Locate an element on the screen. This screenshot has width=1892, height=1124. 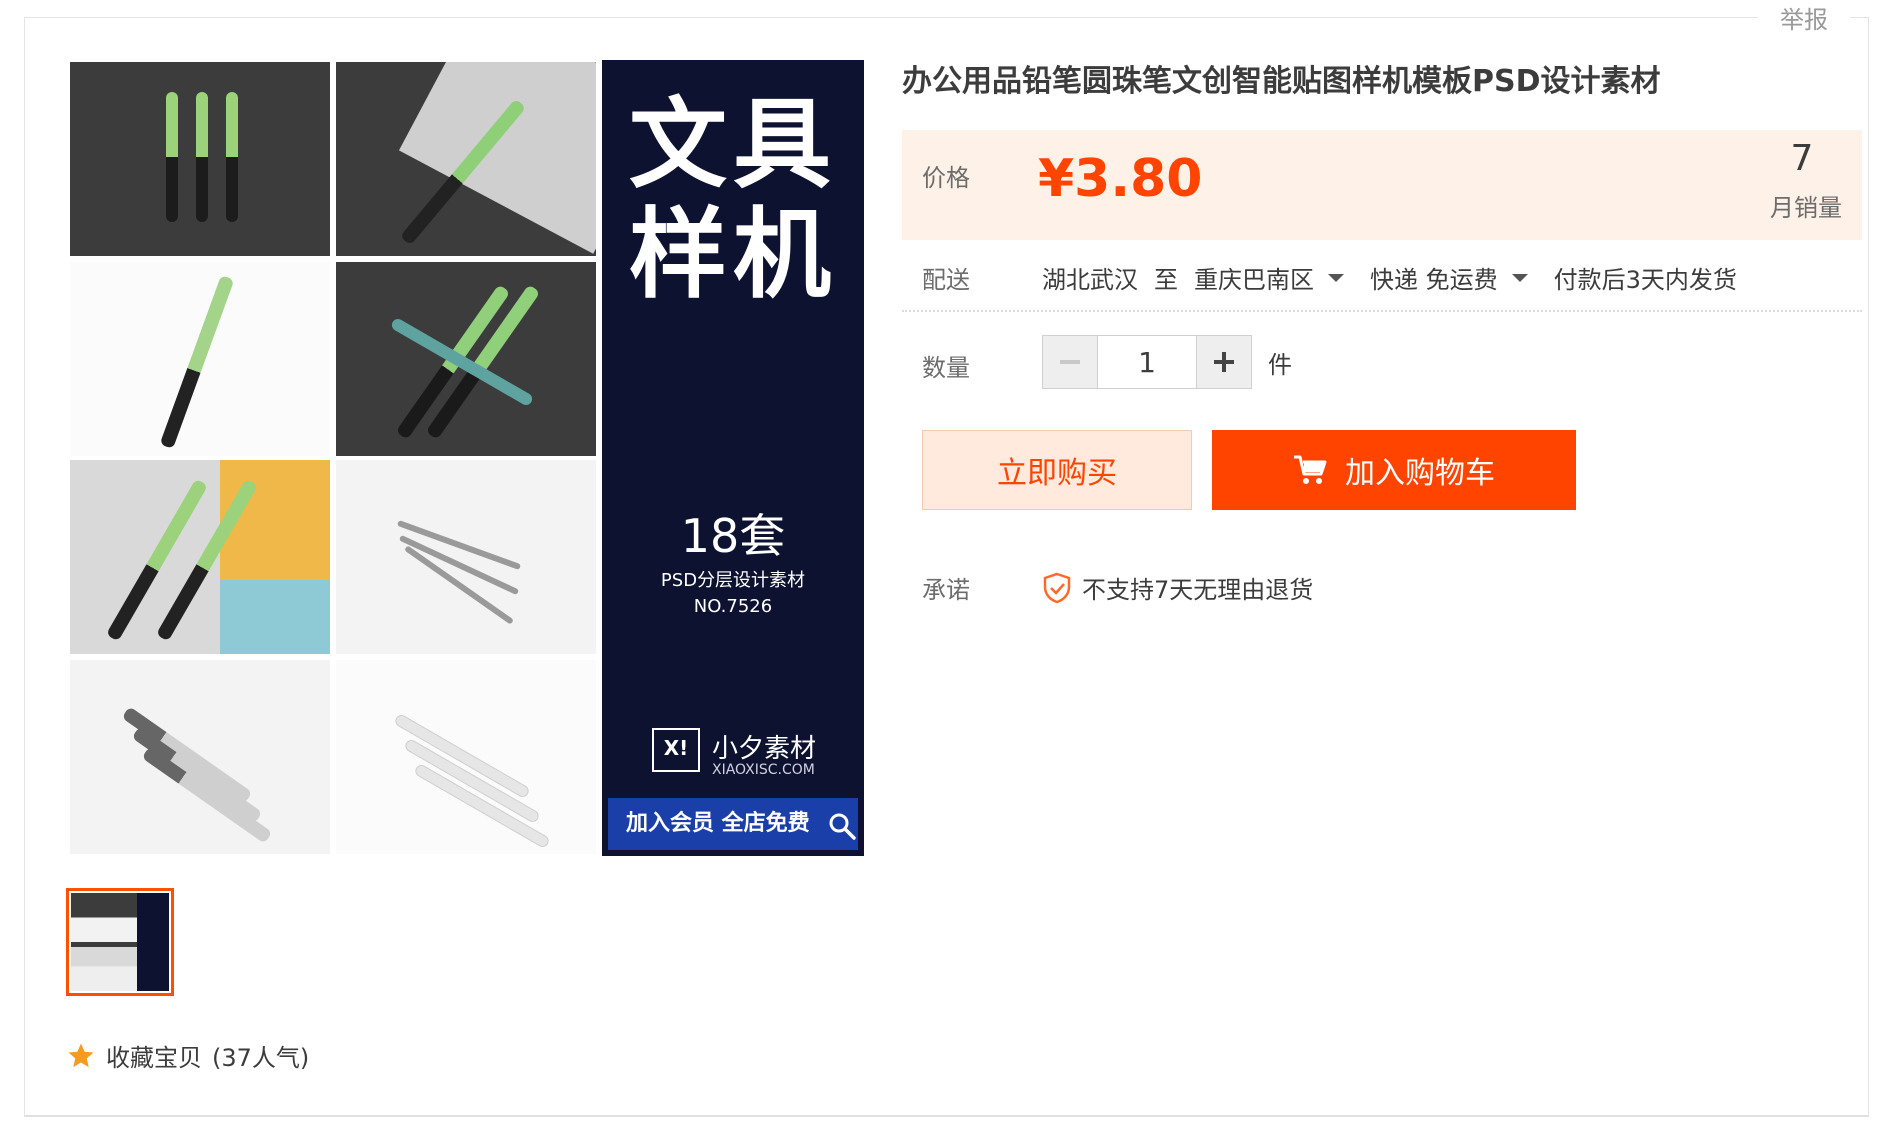
increase-button is located at coordinates (1224, 362).